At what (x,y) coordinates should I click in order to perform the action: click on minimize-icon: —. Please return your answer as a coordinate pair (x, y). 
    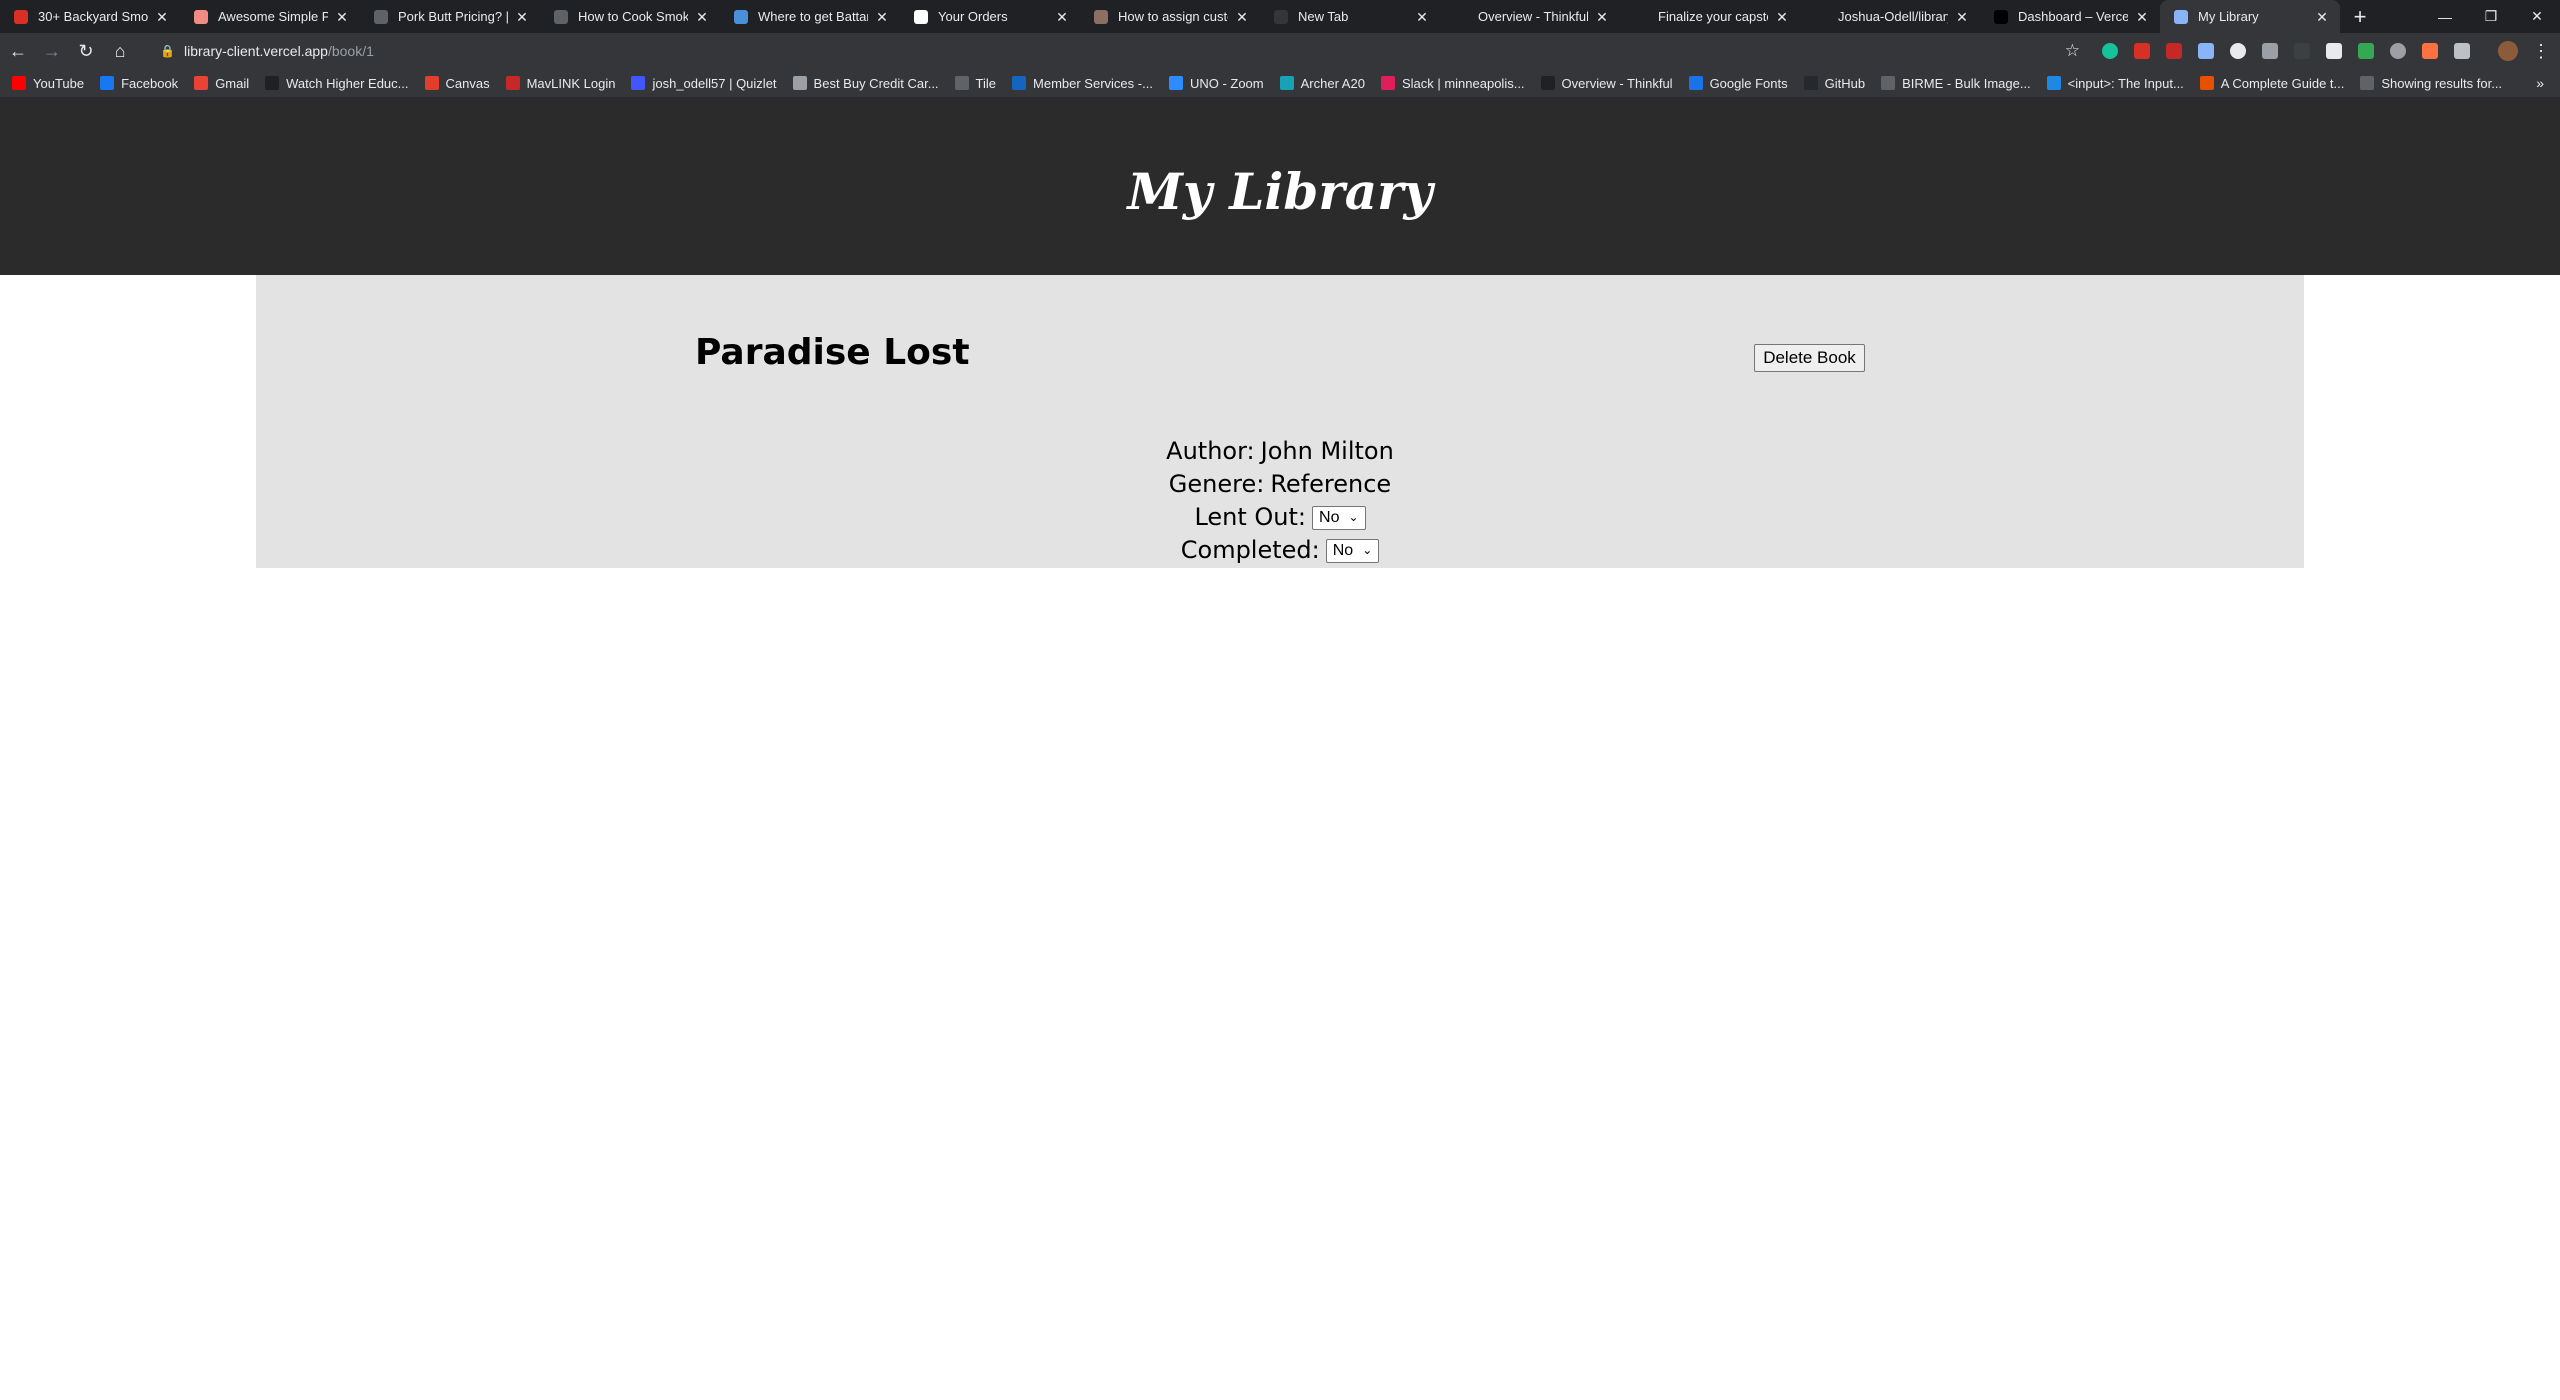
    Looking at the image, I should click on (2445, 16).